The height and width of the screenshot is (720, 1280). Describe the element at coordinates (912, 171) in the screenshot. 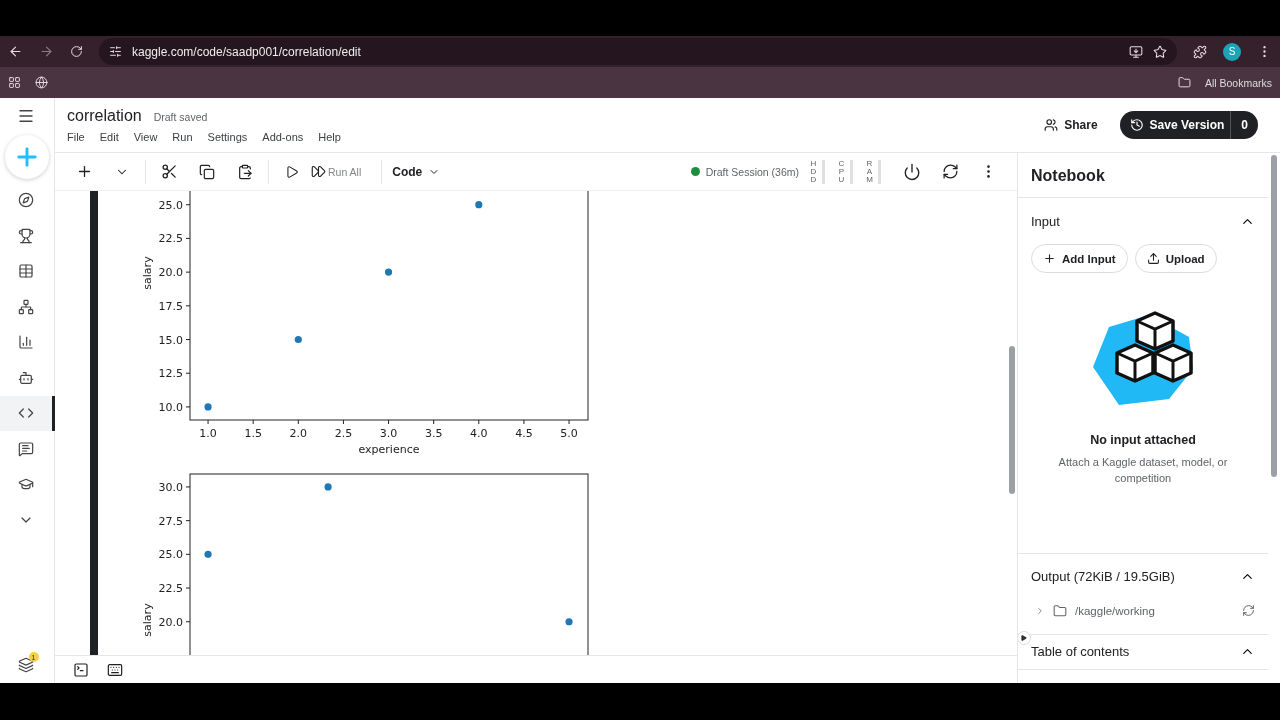

I see `power-icon` at that location.